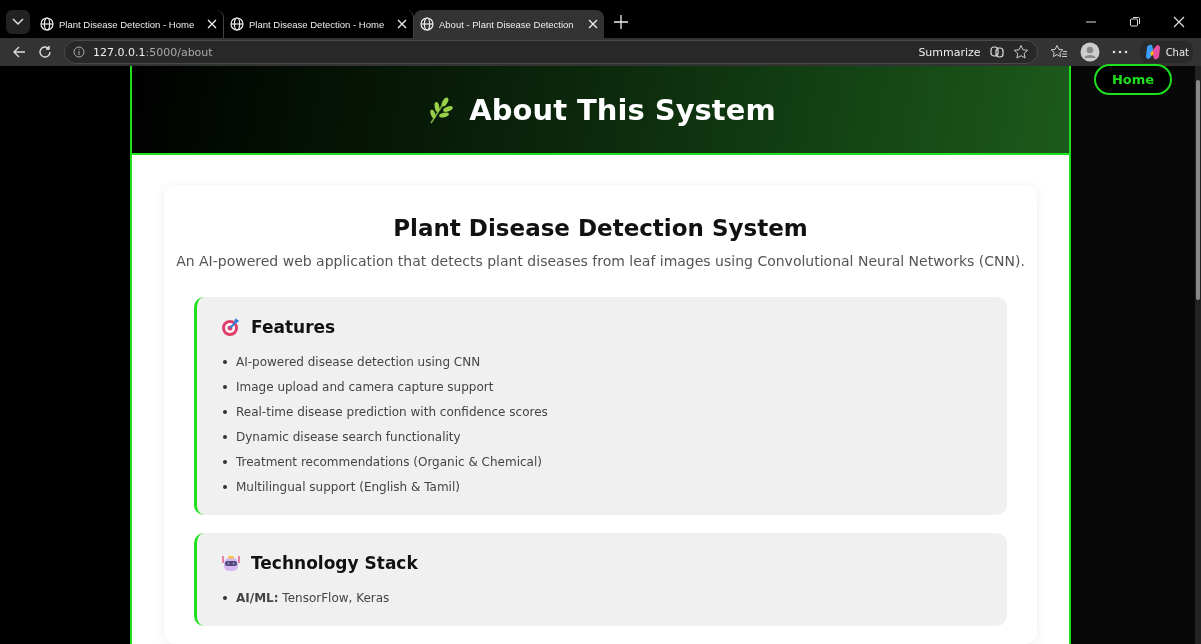  What do you see at coordinates (600, 228) in the screenshot?
I see `card-title: Plant Disease Detection System` at bounding box center [600, 228].